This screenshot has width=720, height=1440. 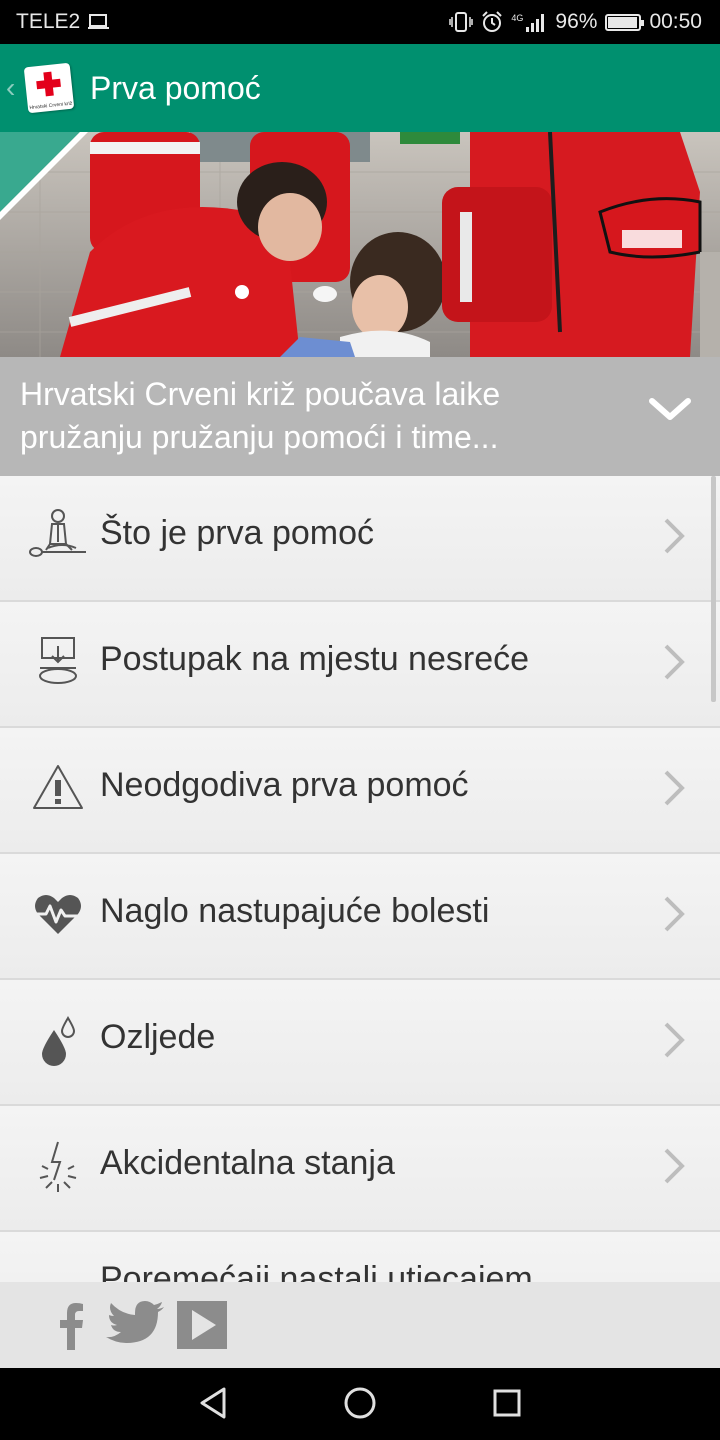 I want to click on battery-icon, so click(x=625, y=22).